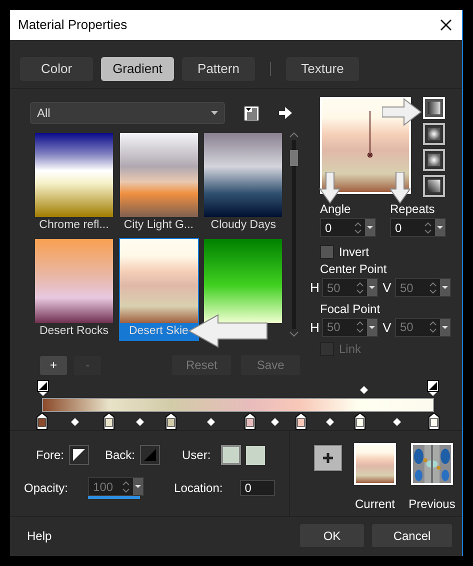 This screenshot has width=473, height=566. I want to click on ok-button: OK, so click(332, 535).